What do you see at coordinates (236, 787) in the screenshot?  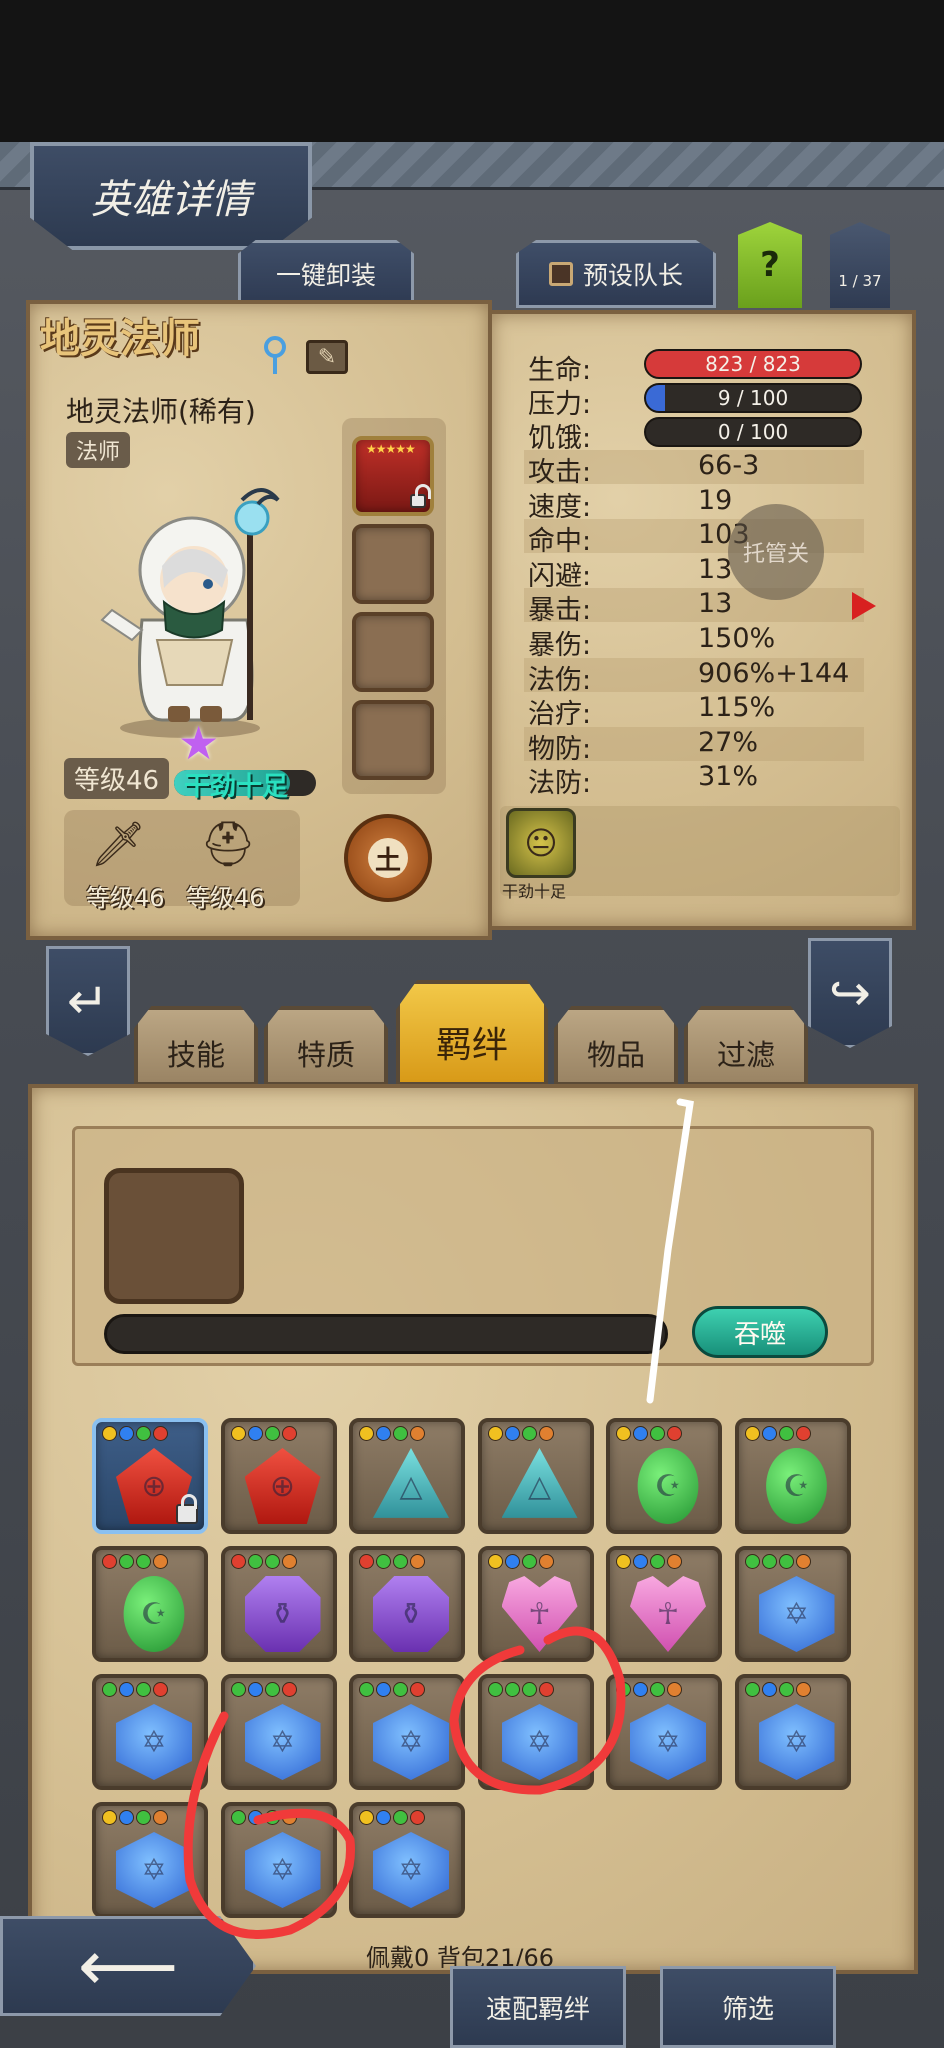 I see `trait-label: 干劲十足` at bounding box center [236, 787].